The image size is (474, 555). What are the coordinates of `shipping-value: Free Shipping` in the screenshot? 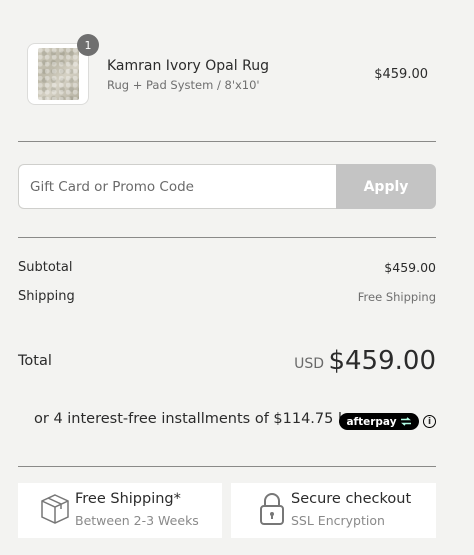 It's located at (396, 297).